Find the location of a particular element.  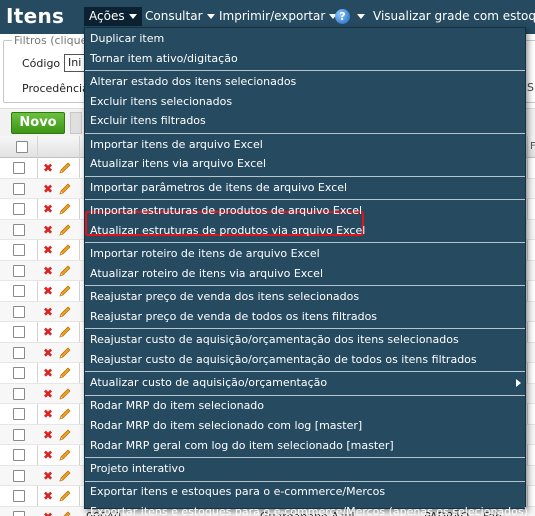

submenu-arrow-icon is located at coordinates (518, 383).